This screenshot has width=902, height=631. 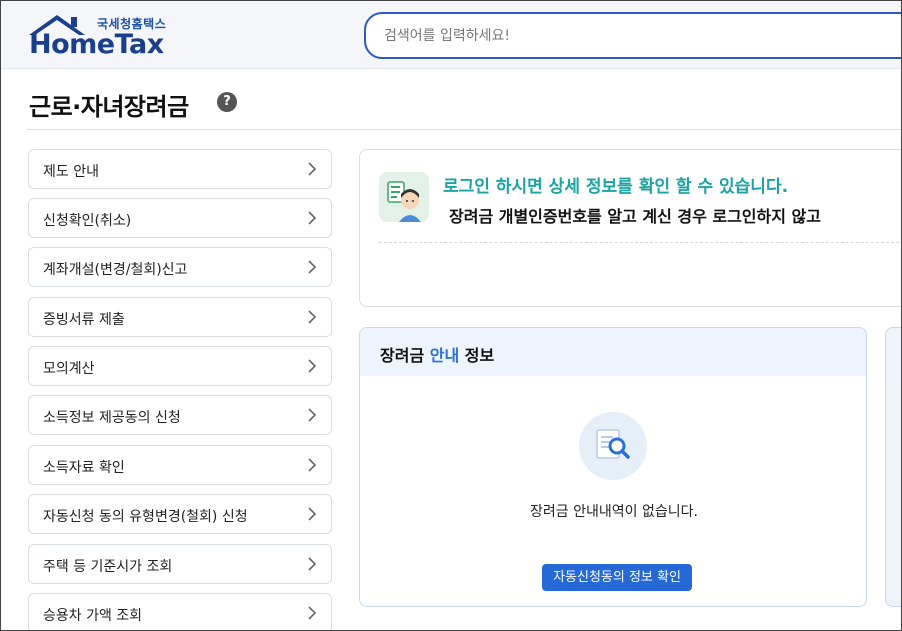 I want to click on sidebar-item-car-price: 승용차 가액 조회, so click(x=180, y=611).